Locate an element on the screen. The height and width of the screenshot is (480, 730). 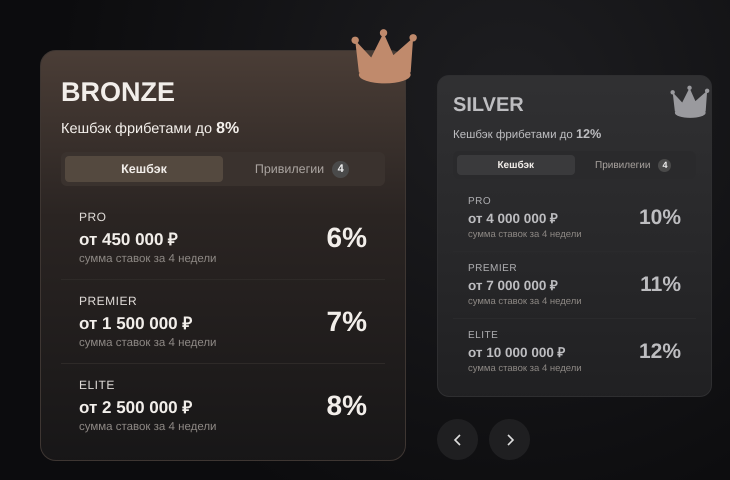
level-amount: от 2 500 000 ₽ is located at coordinates (136, 407).